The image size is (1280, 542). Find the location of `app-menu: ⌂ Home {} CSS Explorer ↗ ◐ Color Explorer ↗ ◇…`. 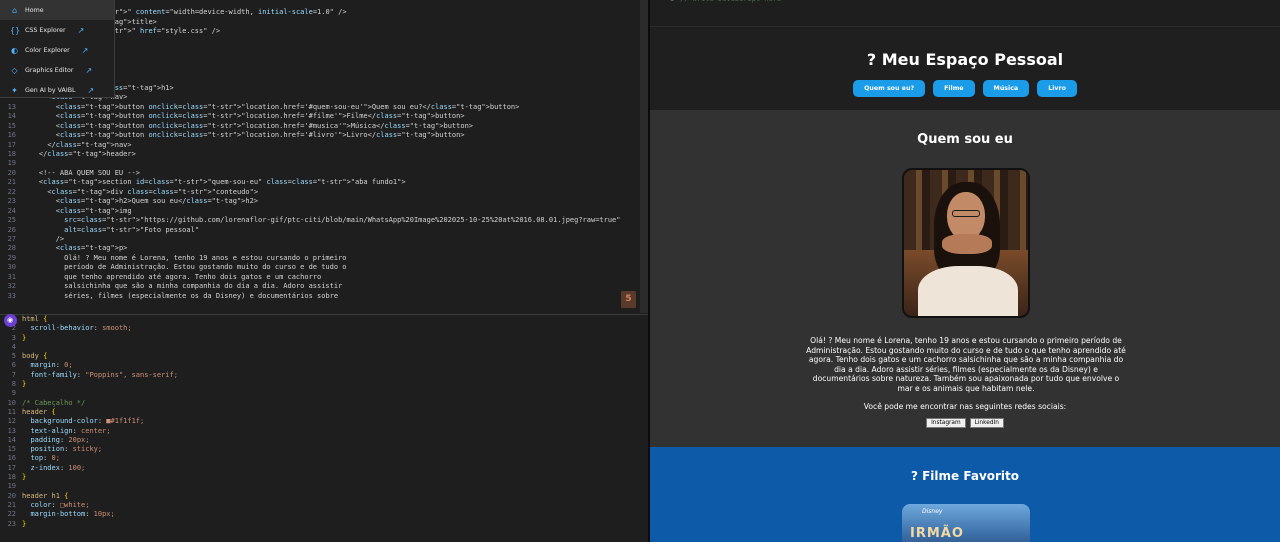

app-menu: ⌂ Home {} CSS Explorer ↗ ◐ Color Explorer ↗ ◇… is located at coordinates (57, 49).